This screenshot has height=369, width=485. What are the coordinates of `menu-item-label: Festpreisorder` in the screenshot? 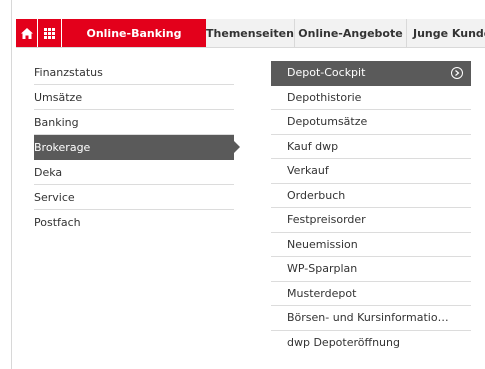 It's located at (326, 220).